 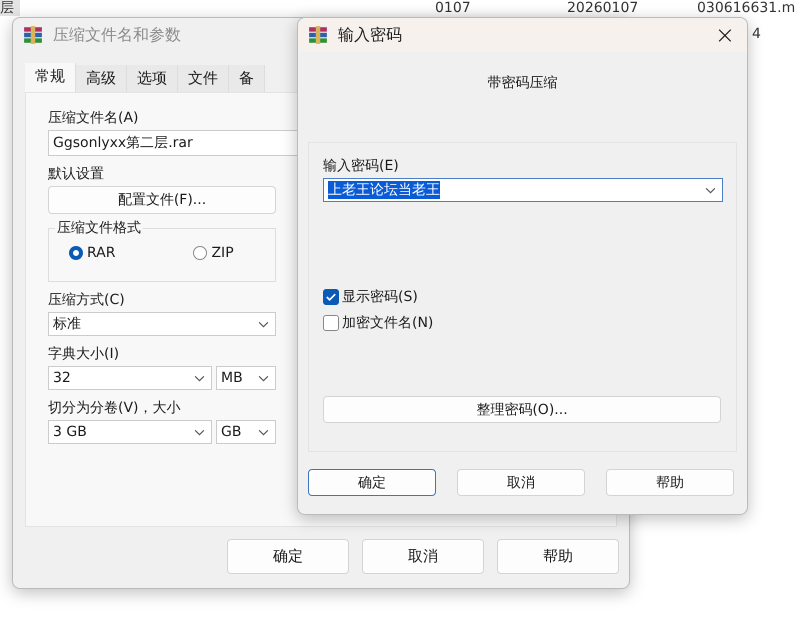 What do you see at coordinates (50, 77) in the screenshot?
I see `tab: 常规` at bounding box center [50, 77].